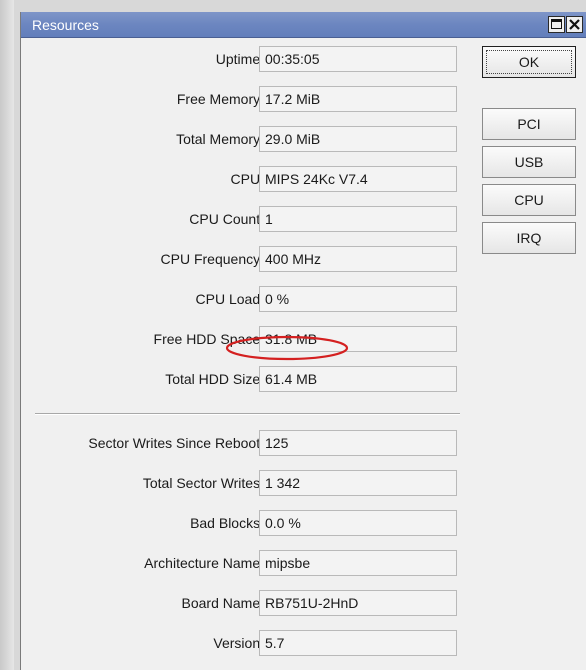  Describe the element at coordinates (358, 59) in the screenshot. I see `uptime-field: 00:35:05` at that location.